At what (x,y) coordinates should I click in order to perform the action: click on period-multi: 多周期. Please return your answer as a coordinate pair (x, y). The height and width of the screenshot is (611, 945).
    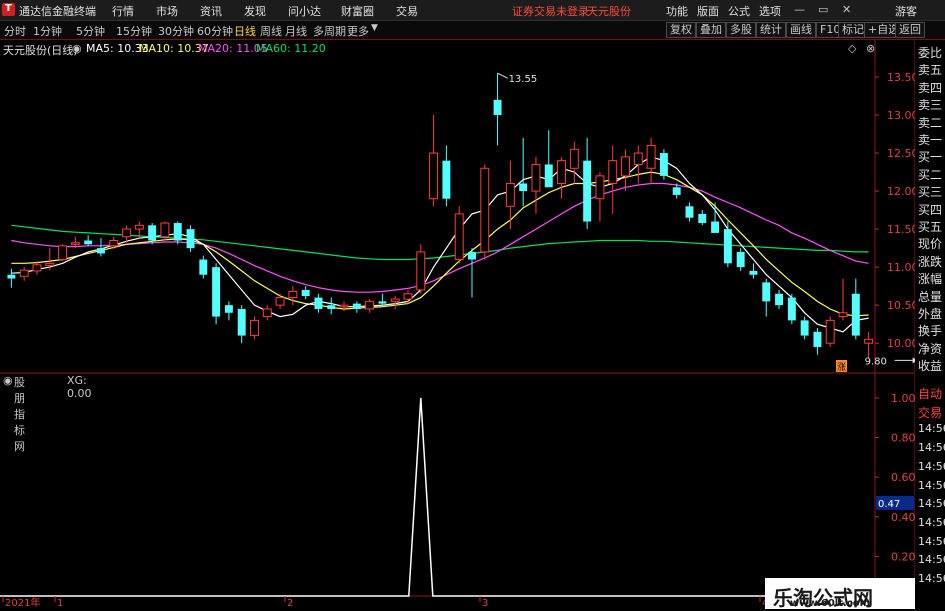
    Looking at the image, I should click on (329, 31).